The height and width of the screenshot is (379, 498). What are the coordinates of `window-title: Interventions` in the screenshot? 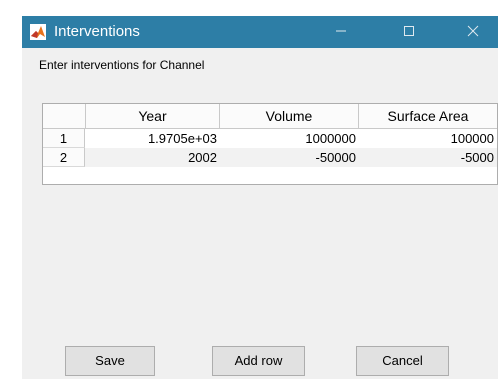 It's located at (97, 31).